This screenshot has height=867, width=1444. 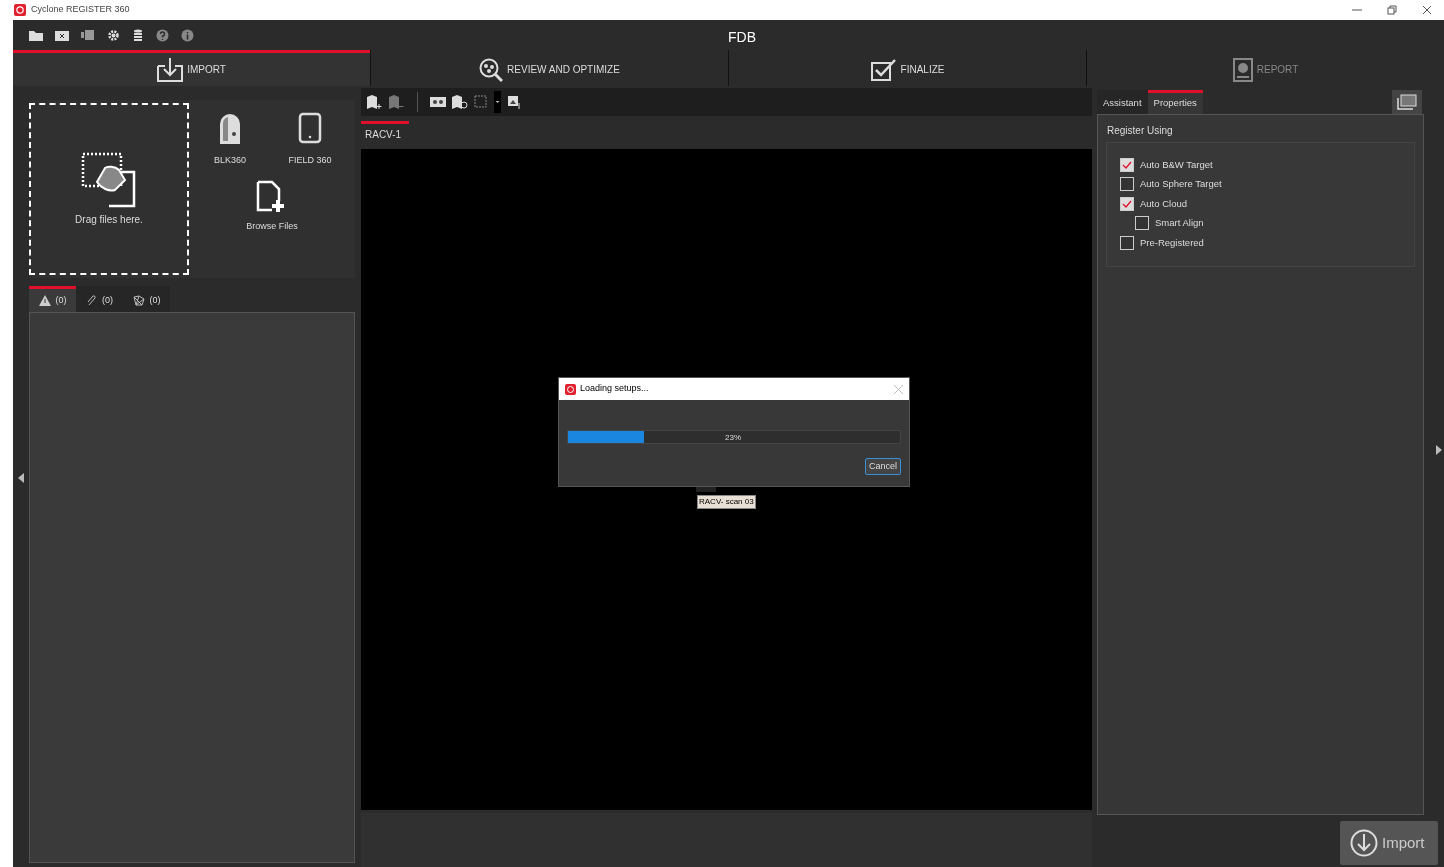 What do you see at coordinates (1392, 10) in the screenshot?
I see `restore-icon` at bounding box center [1392, 10].